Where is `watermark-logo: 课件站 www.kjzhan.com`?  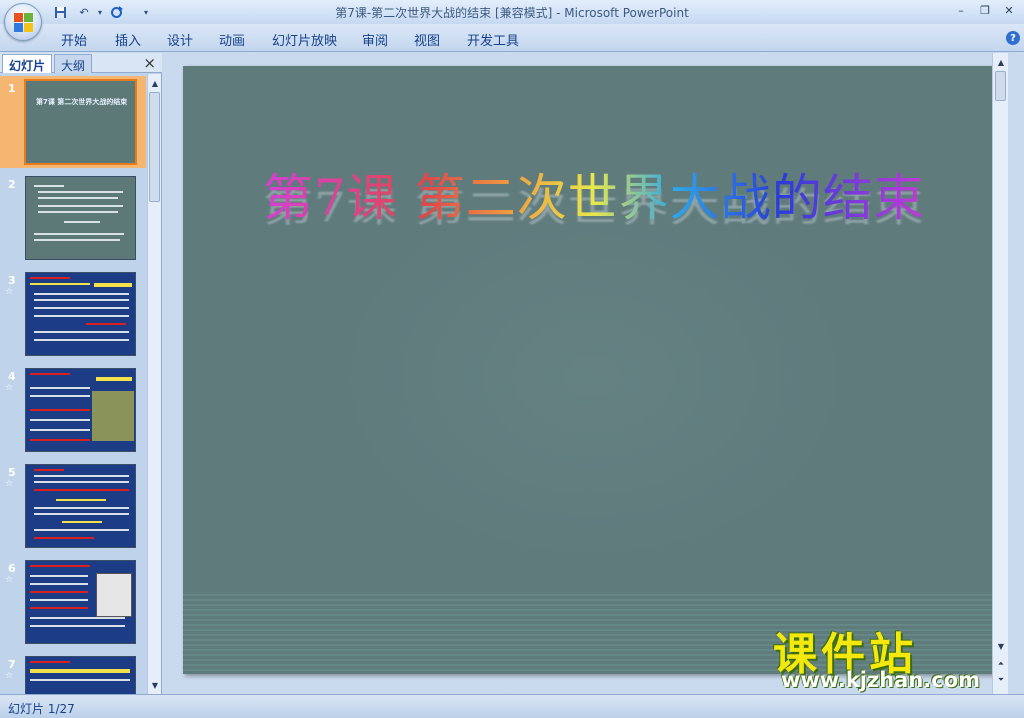 watermark-logo: 课件站 www.kjzhan.com is located at coordinates (889, 656).